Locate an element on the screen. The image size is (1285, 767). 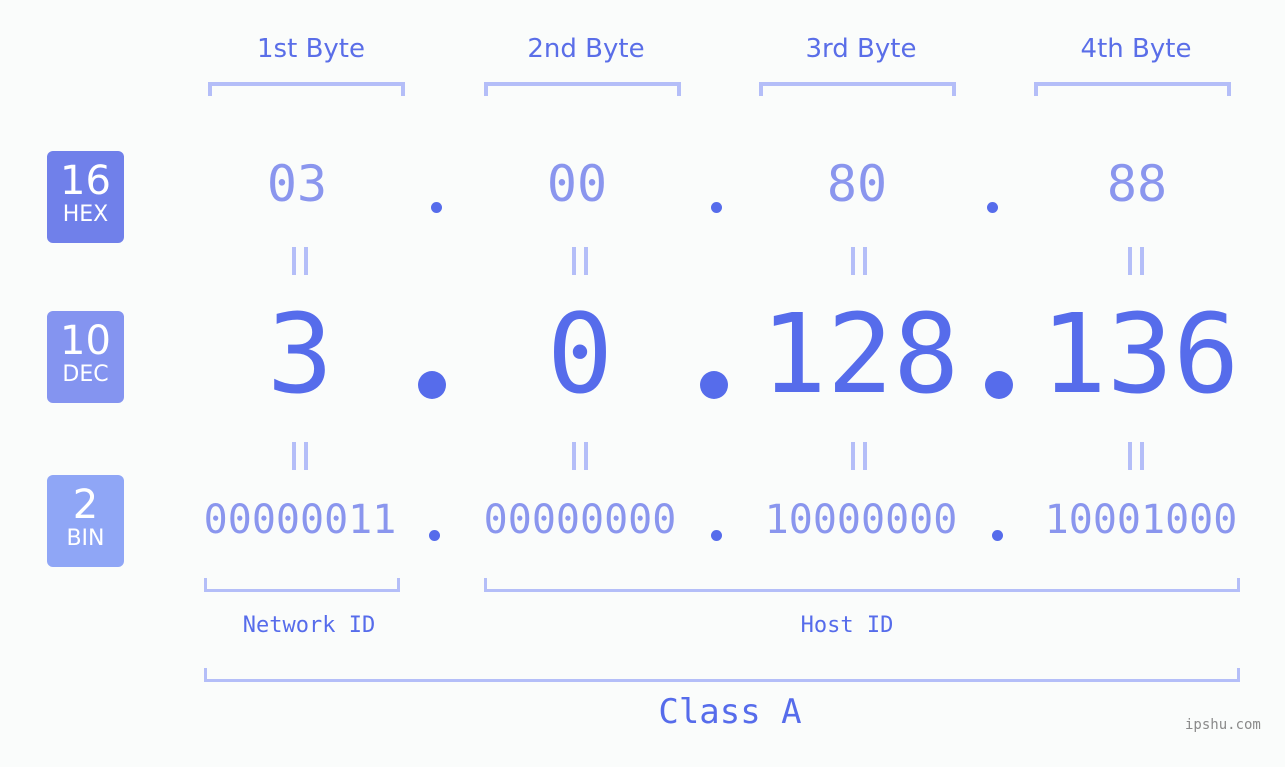
bin-octet-1: 00000011 is located at coordinates (300, 520).